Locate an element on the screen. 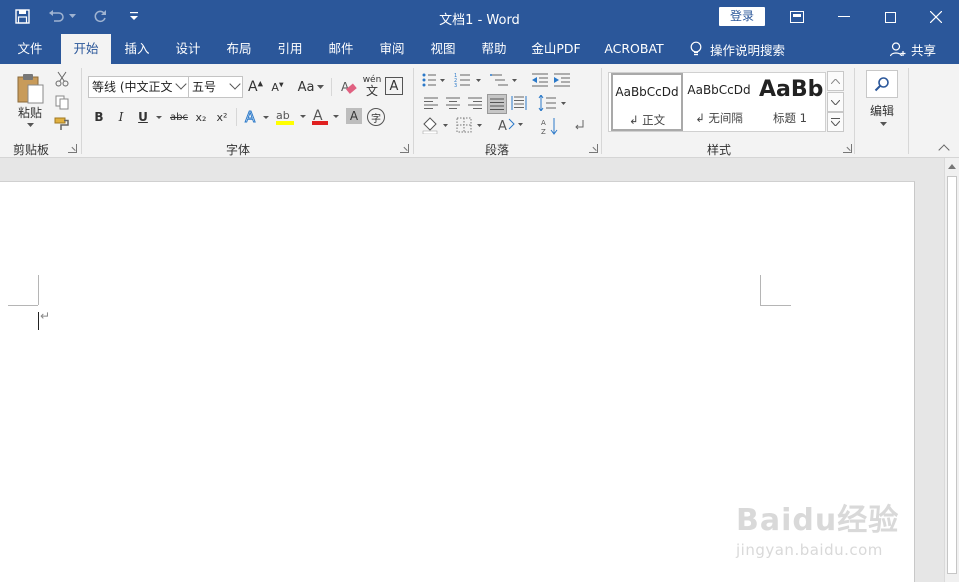  chinese-layout-button: A is located at coordinates (512, 125).